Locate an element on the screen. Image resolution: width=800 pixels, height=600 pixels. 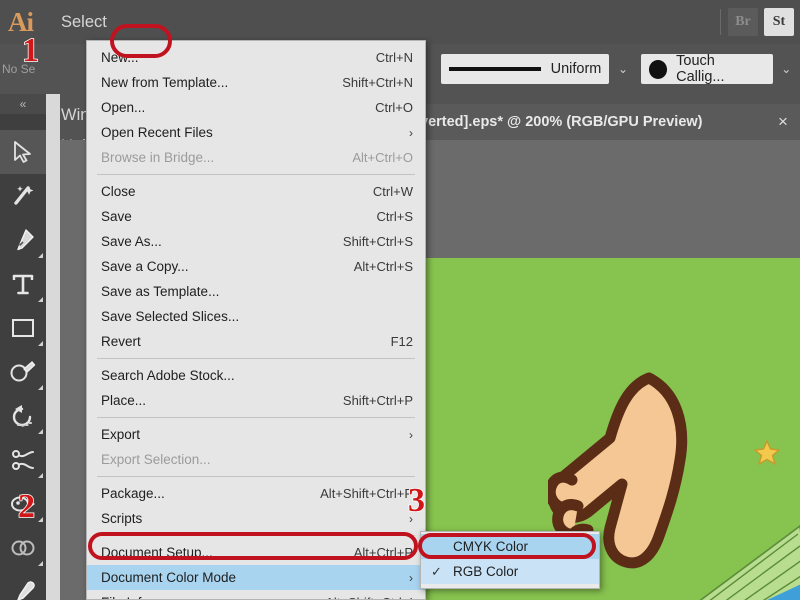
menu-item-label: RGB Color is located at coordinates (486, 571).